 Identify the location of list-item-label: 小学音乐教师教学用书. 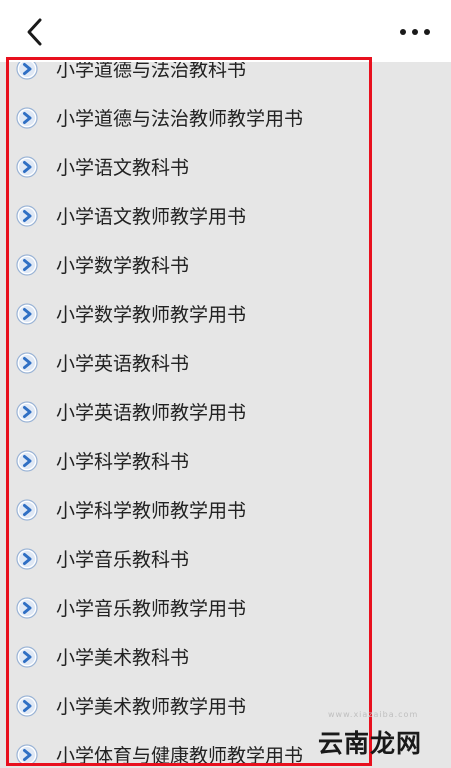
(151, 609).